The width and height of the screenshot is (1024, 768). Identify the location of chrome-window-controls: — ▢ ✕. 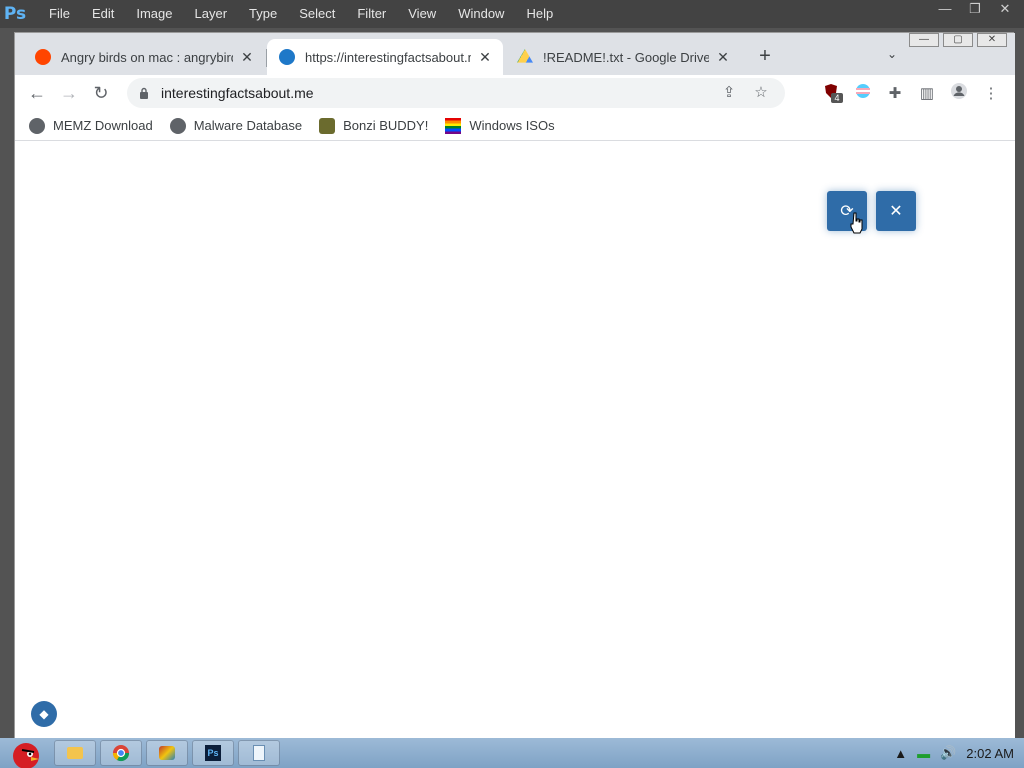
(956, 40).